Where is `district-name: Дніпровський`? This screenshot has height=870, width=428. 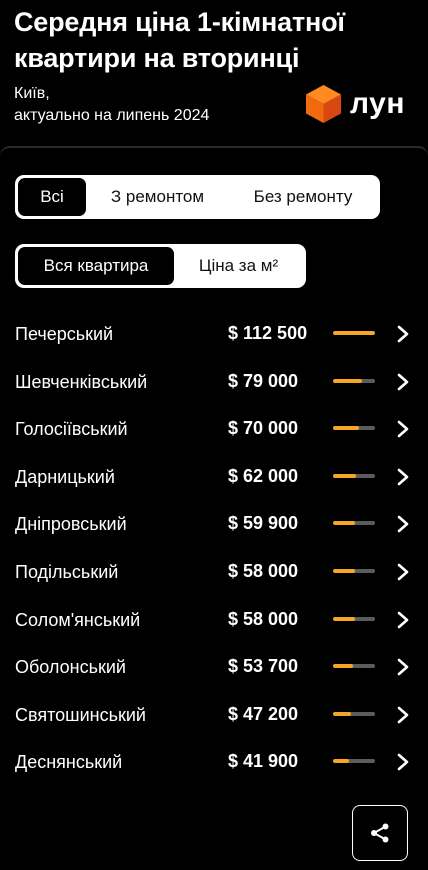
district-name: Дніпровський is located at coordinates (71, 524).